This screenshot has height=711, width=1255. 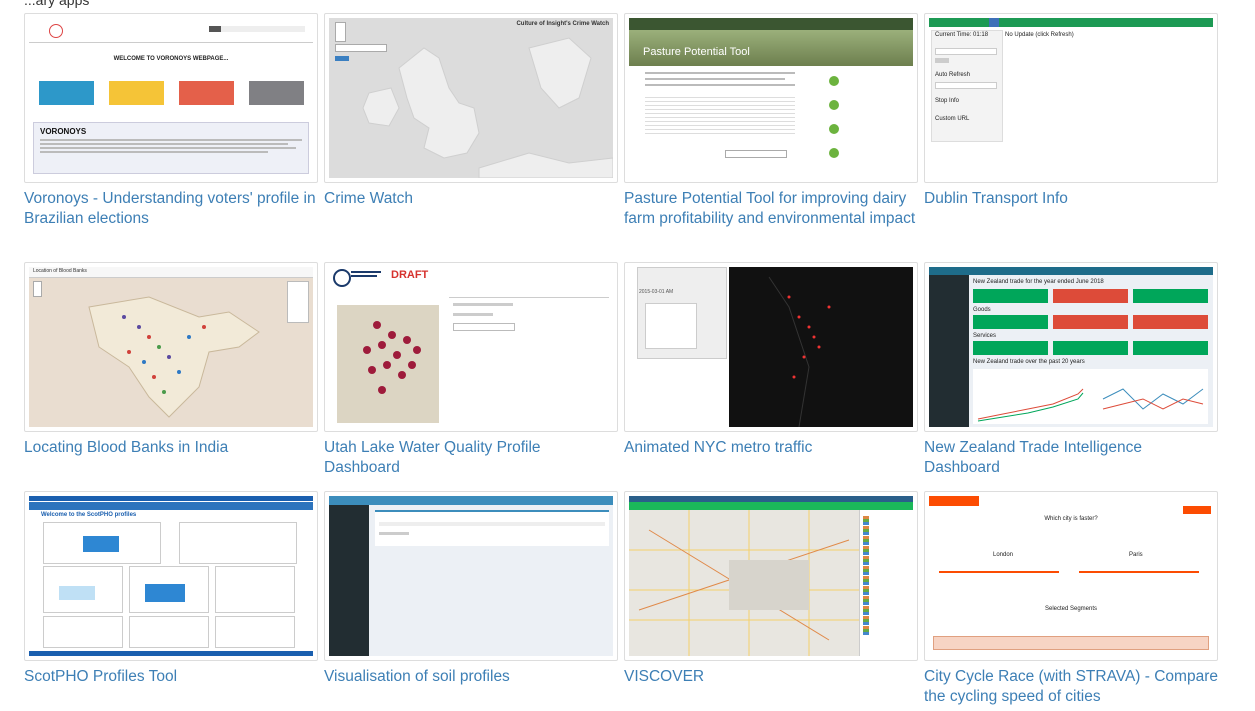 I want to click on gallery-card-viscover: VISCOVER, so click(x=771, y=589).